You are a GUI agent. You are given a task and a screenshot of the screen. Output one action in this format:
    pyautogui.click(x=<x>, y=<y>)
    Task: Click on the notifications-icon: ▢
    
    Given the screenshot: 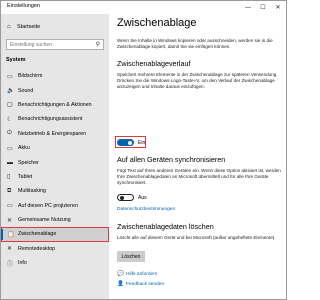 What is the action you would take?
    pyautogui.click(x=10, y=105)
    